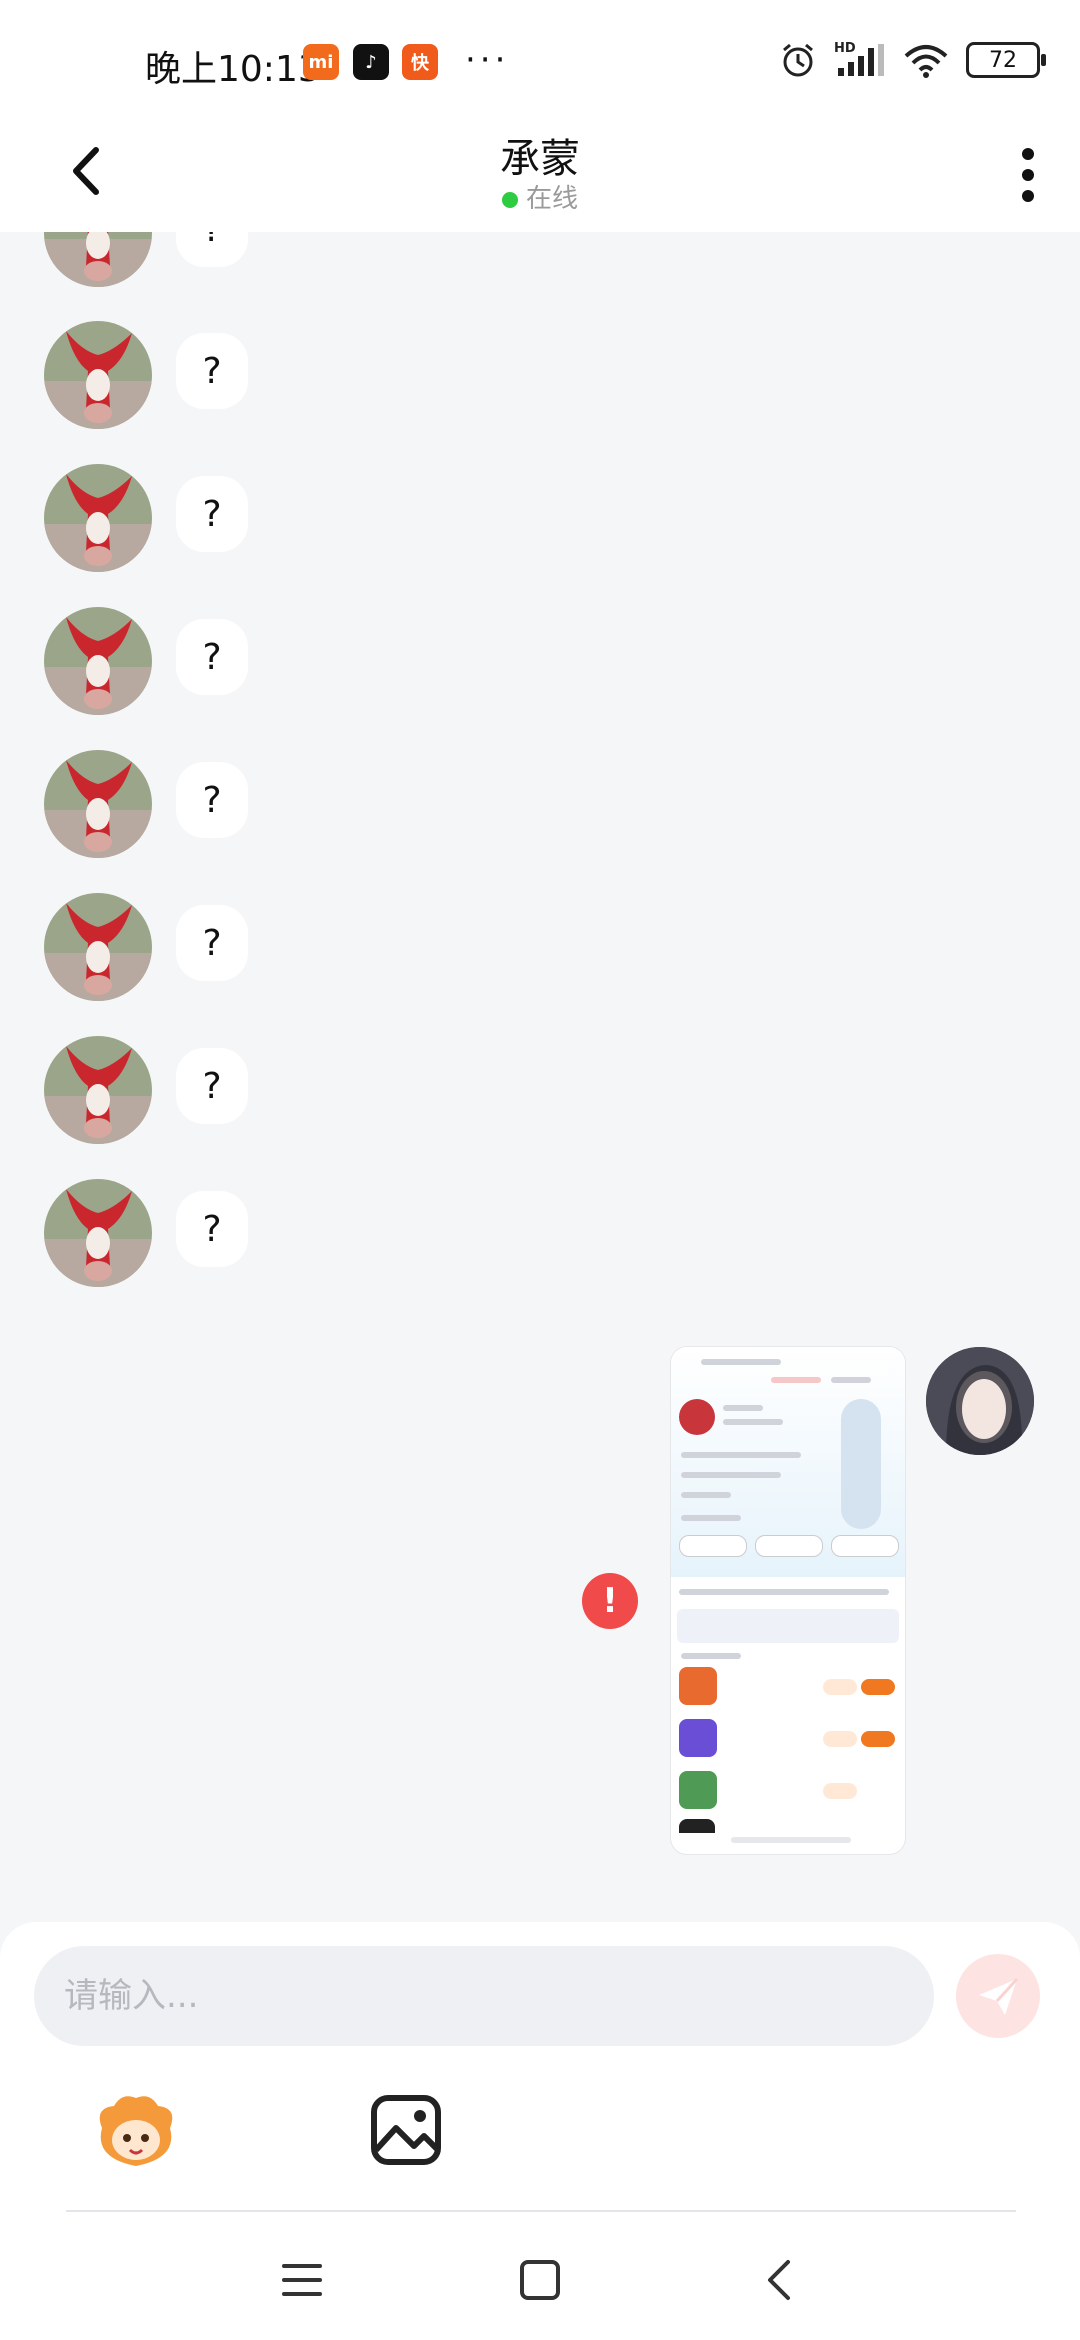 The image size is (1080, 2340). I want to click on kuaishou-app-icon: 快, so click(420, 62).